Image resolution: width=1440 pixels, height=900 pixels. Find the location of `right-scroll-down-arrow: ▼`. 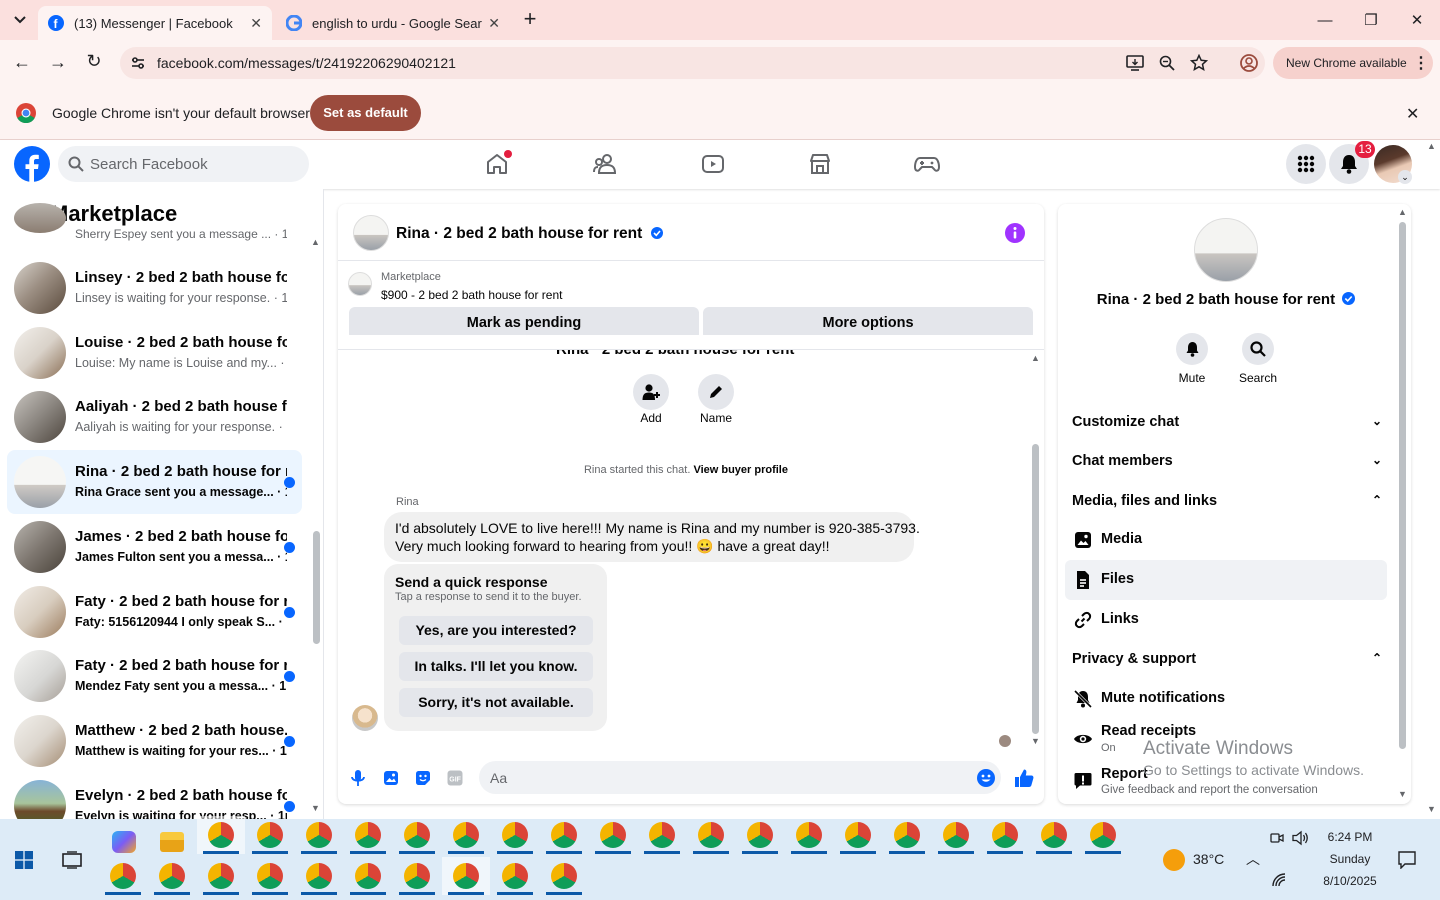

right-scroll-down-arrow: ▼ is located at coordinates (1402, 794).